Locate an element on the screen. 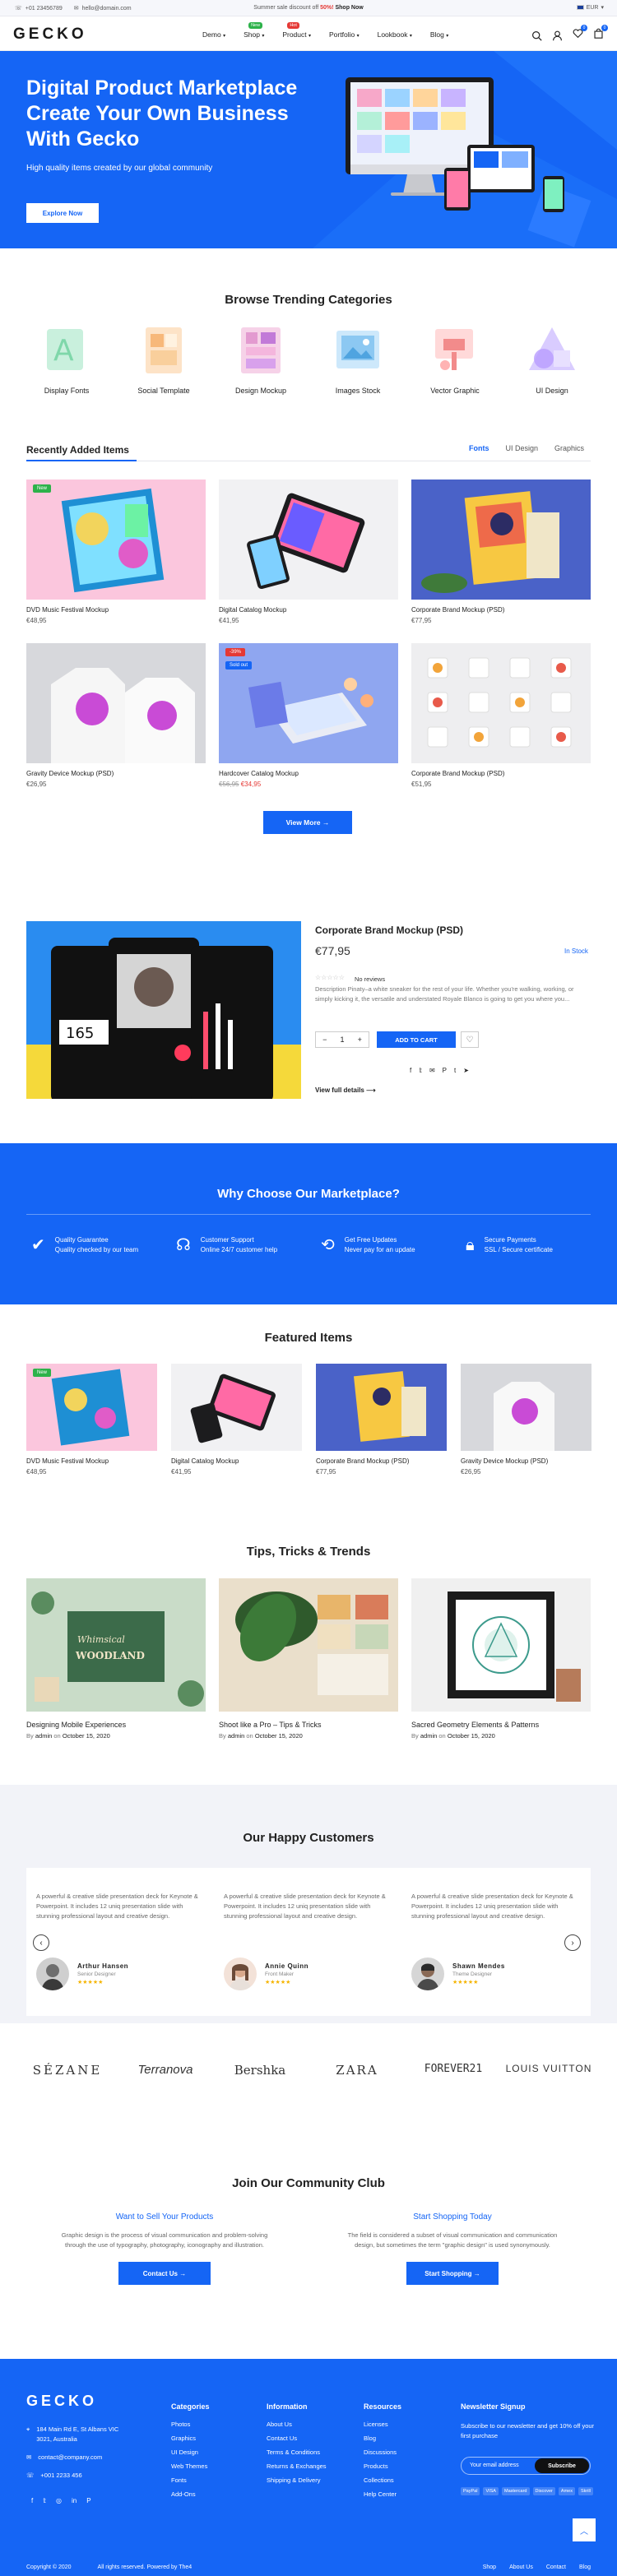 The width and height of the screenshot is (617, 2576). category-social-template: Social Template is located at coordinates (164, 359).